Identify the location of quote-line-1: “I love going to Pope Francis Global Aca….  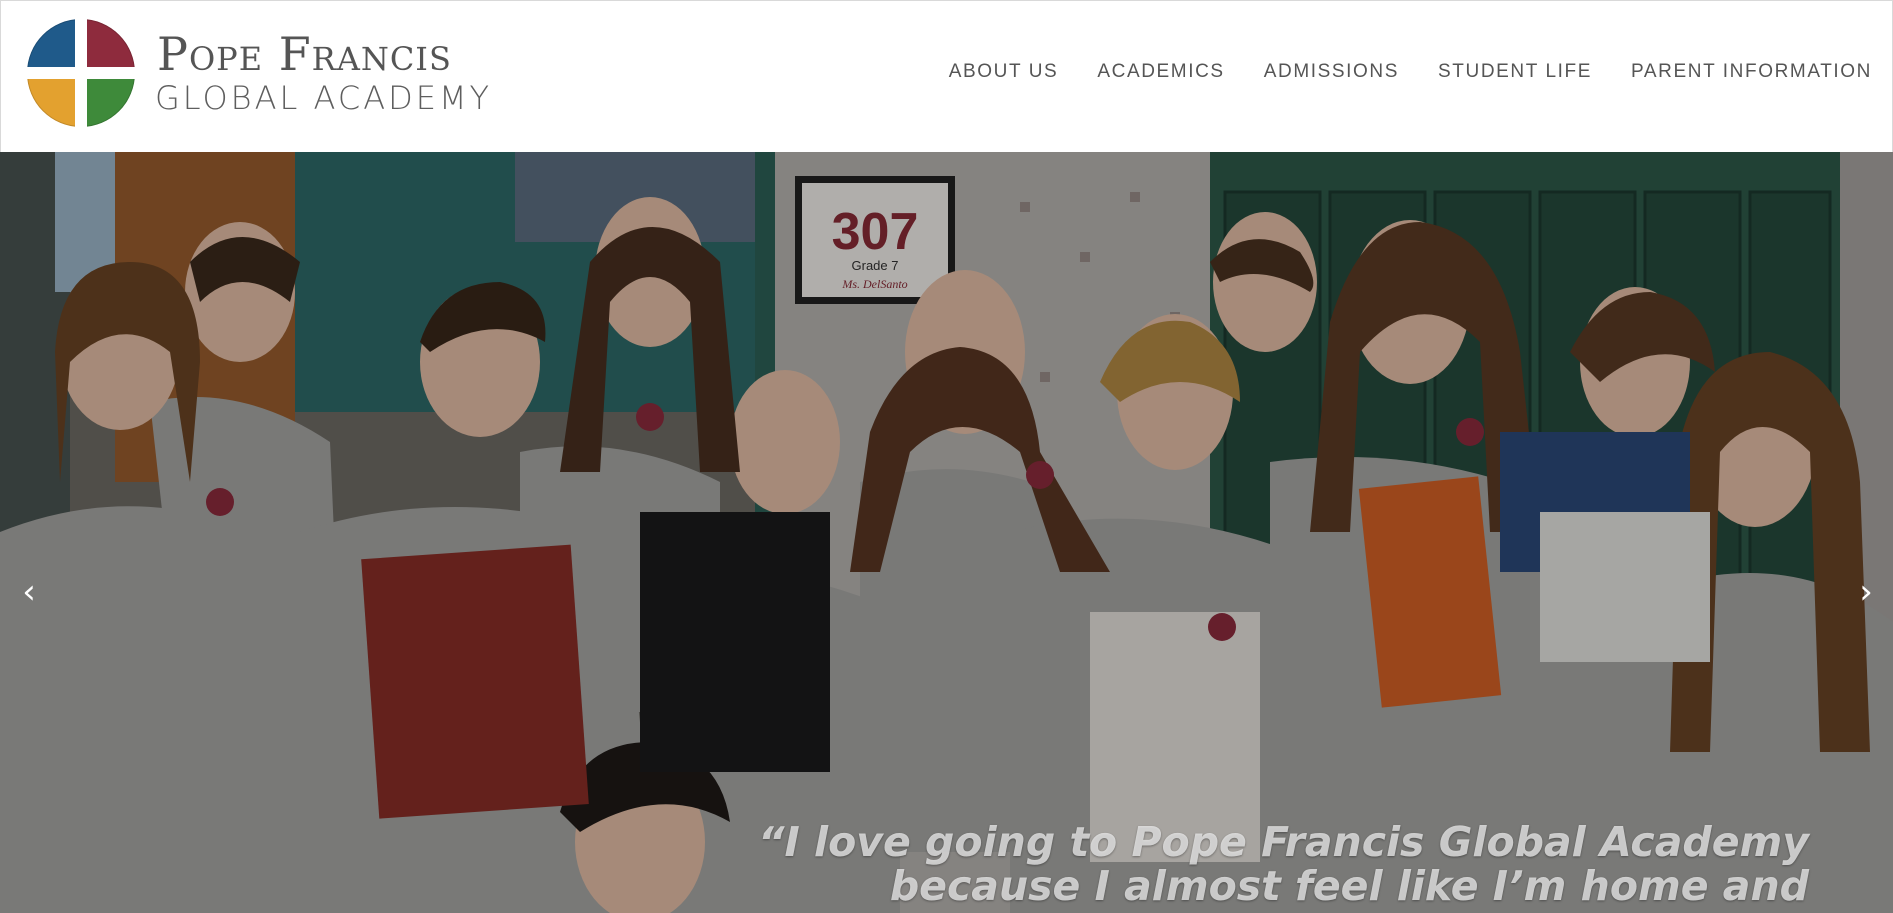
(1283, 842).